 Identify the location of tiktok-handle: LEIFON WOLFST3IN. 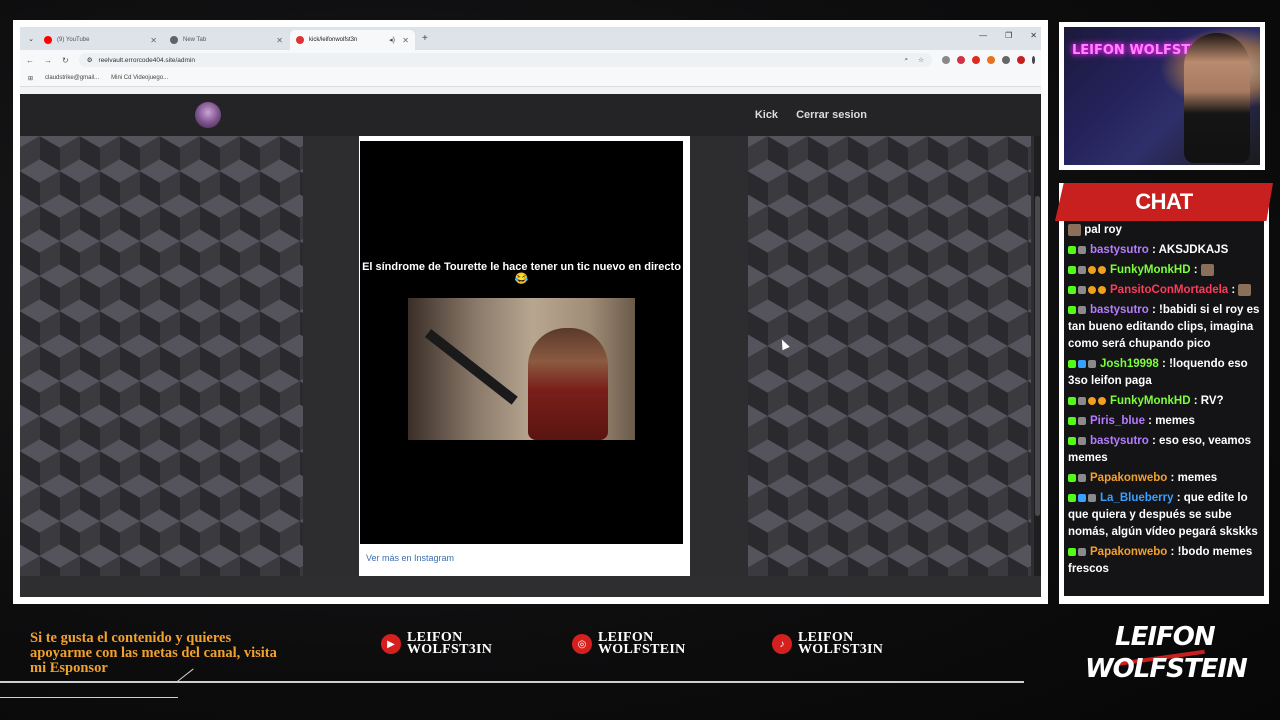
(841, 643).